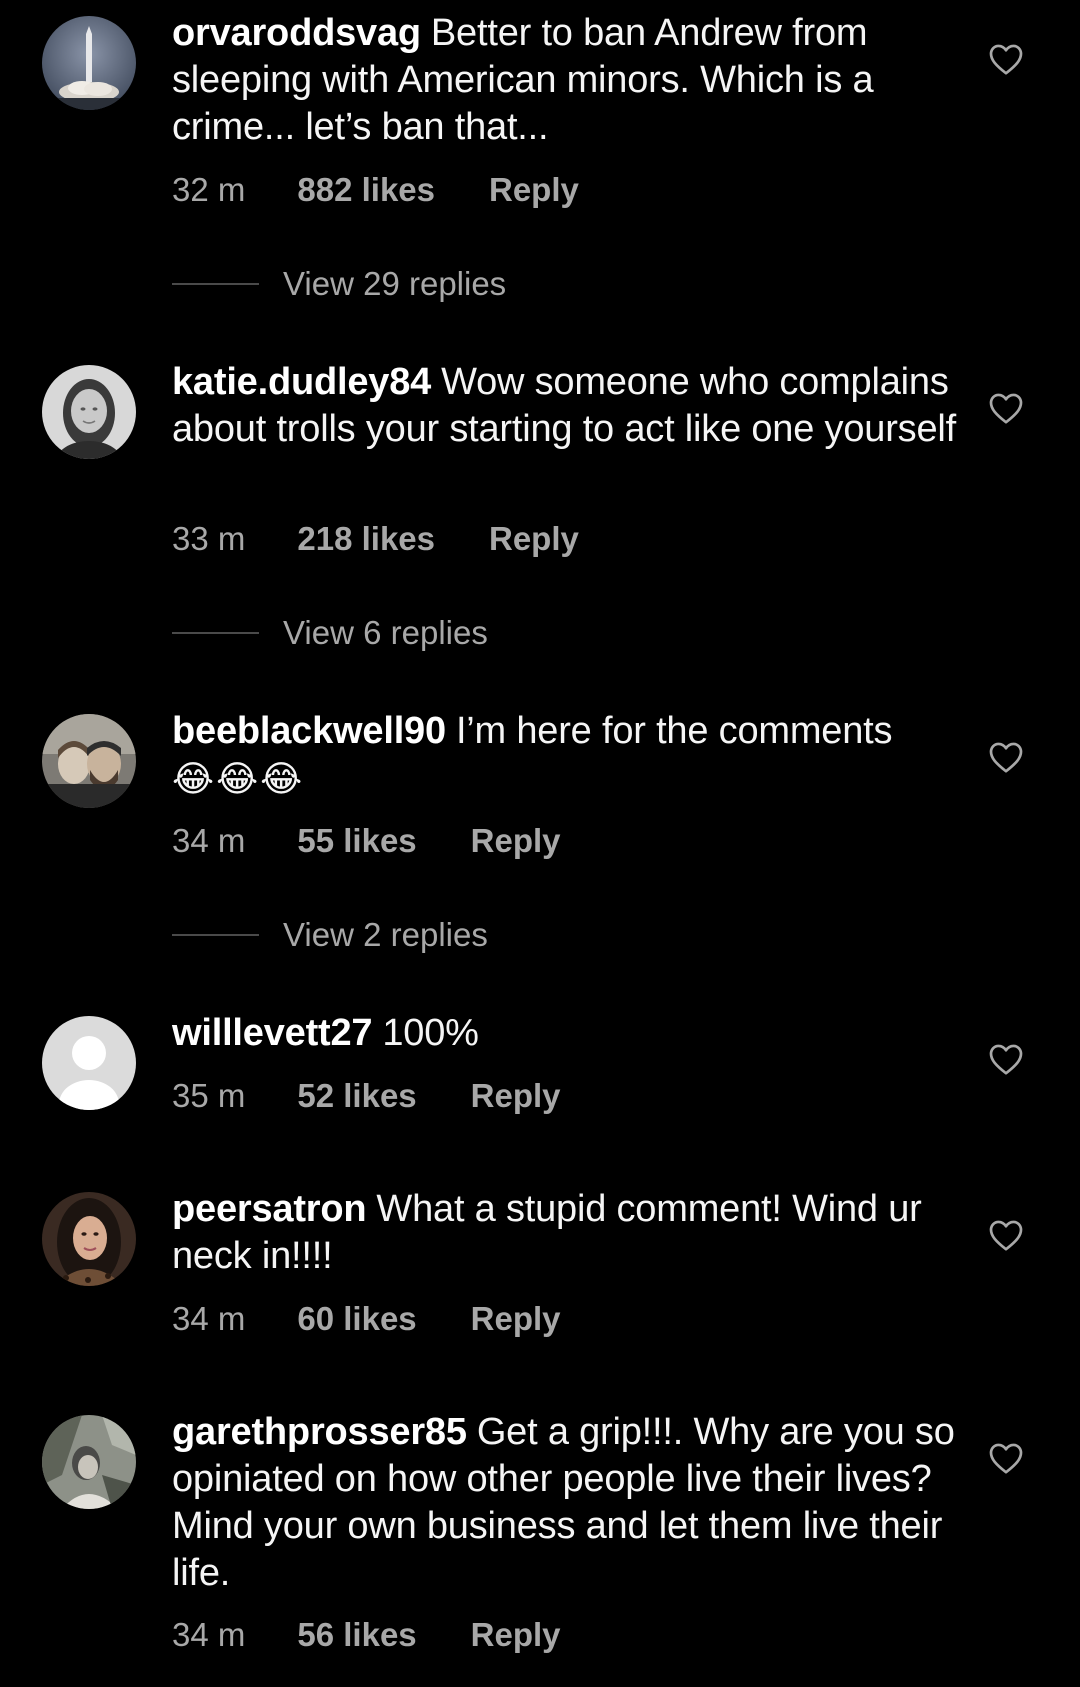 This screenshot has height=1687, width=1080. I want to click on view-replies-label: View 2 replies, so click(385, 934).